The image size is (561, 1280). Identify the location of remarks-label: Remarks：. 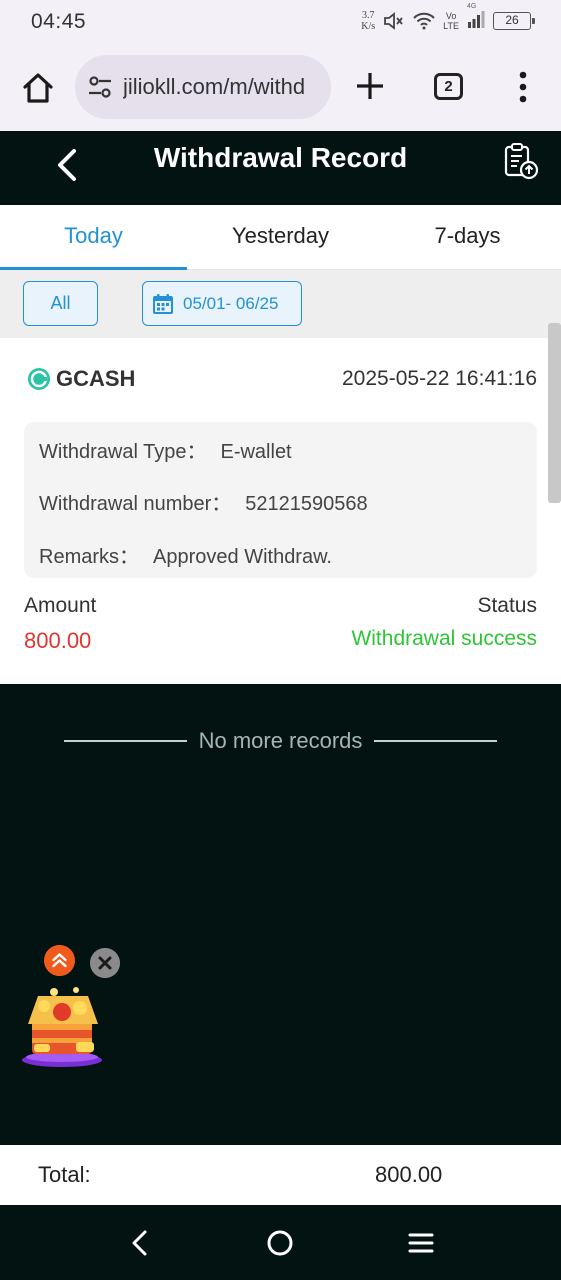
(89, 557).